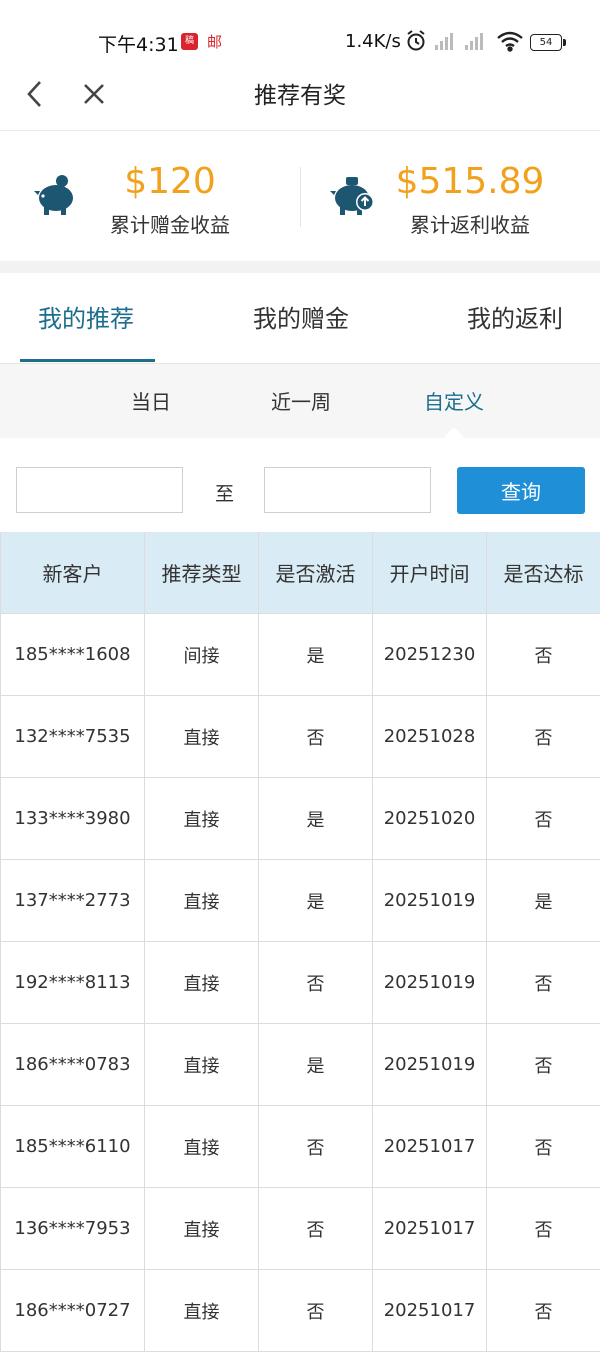 The height and width of the screenshot is (1352, 600). What do you see at coordinates (316, 573) in the screenshot?
I see `header-activated: 是否激活` at bounding box center [316, 573].